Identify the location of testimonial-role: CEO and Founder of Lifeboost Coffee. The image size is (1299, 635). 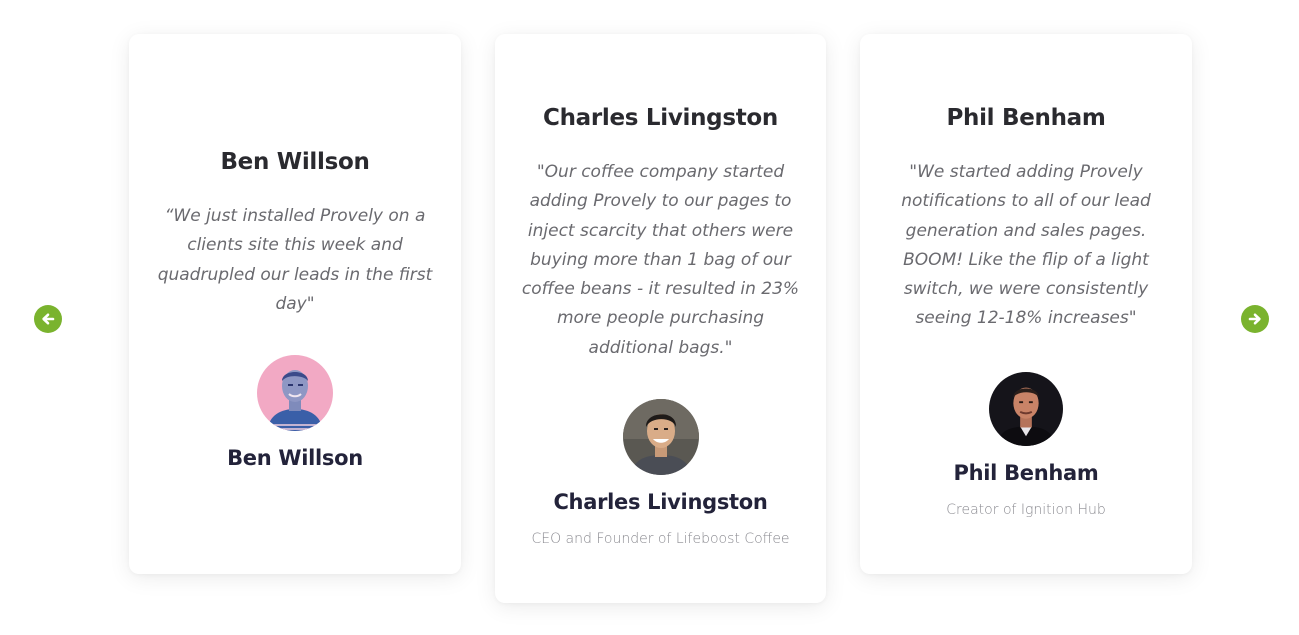
(660, 539).